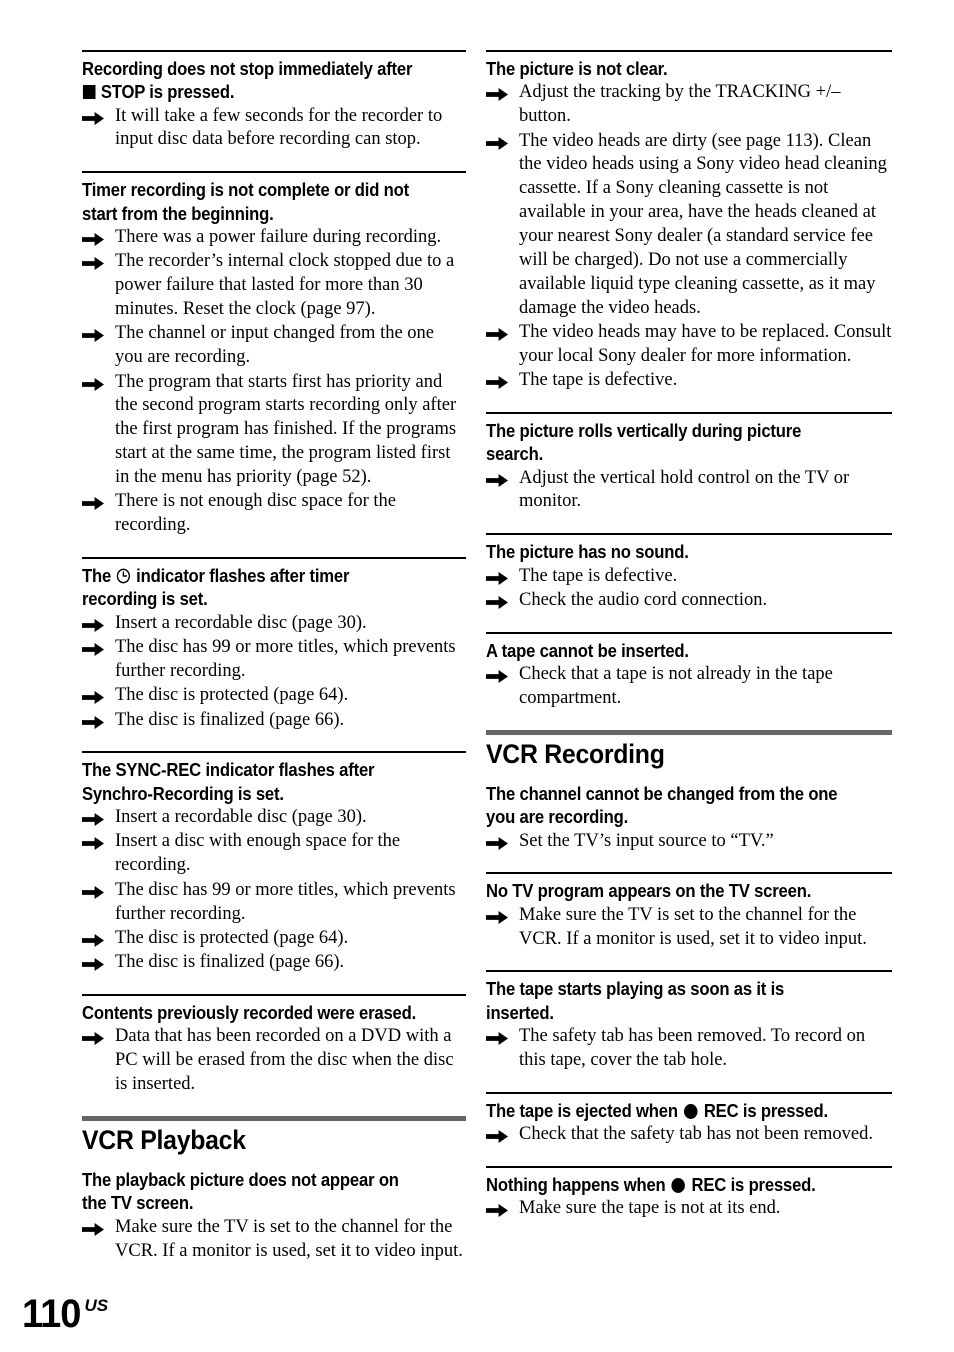 The width and height of the screenshot is (954, 1352). What do you see at coordinates (689, 749) in the screenshot?
I see `section-block: VCR Recording` at bounding box center [689, 749].